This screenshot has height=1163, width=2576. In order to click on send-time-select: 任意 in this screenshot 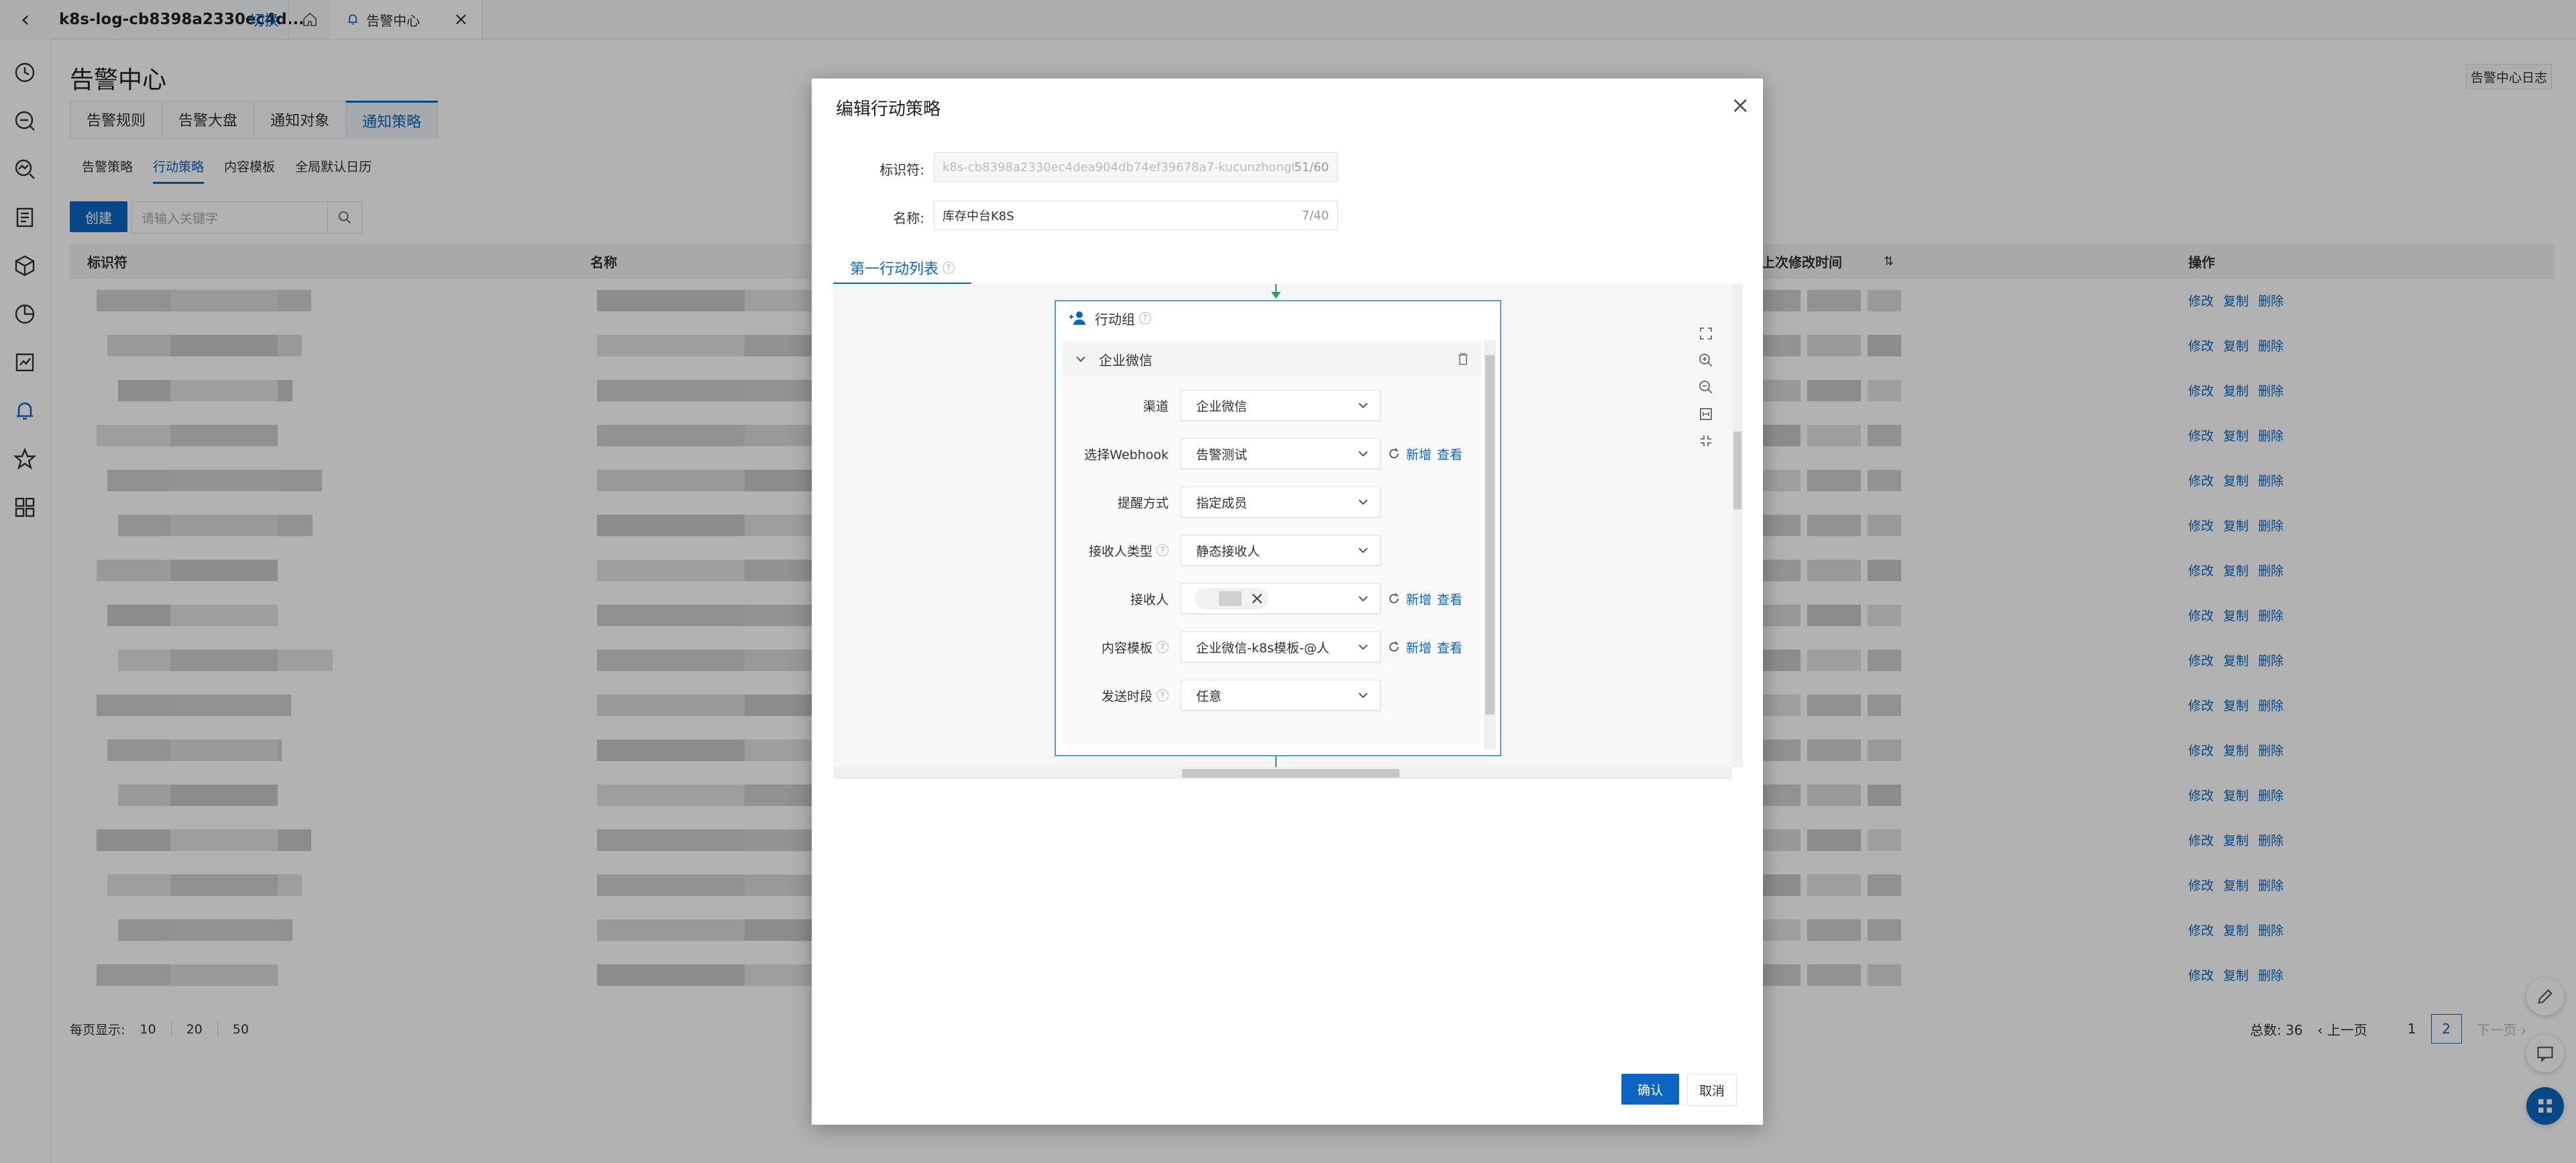, I will do `click(1281, 695)`.